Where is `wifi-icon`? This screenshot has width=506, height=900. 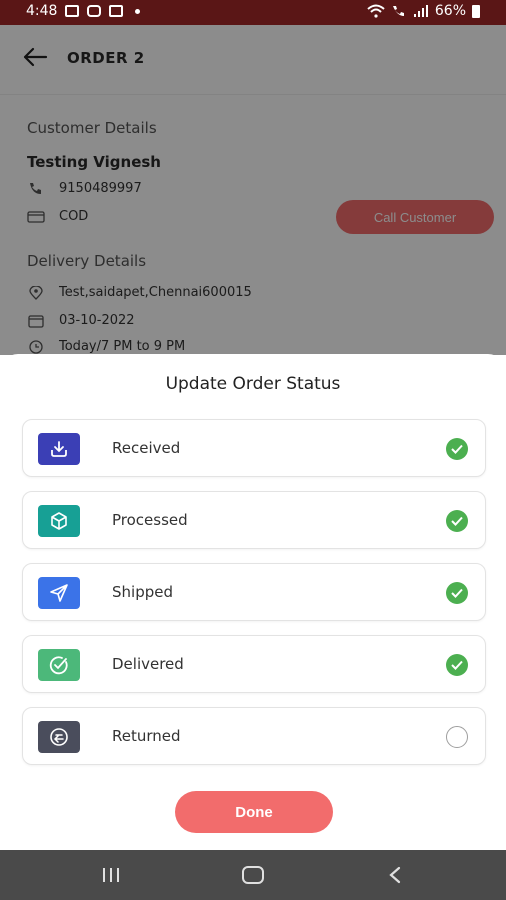 wifi-icon is located at coordinates (376, 11).